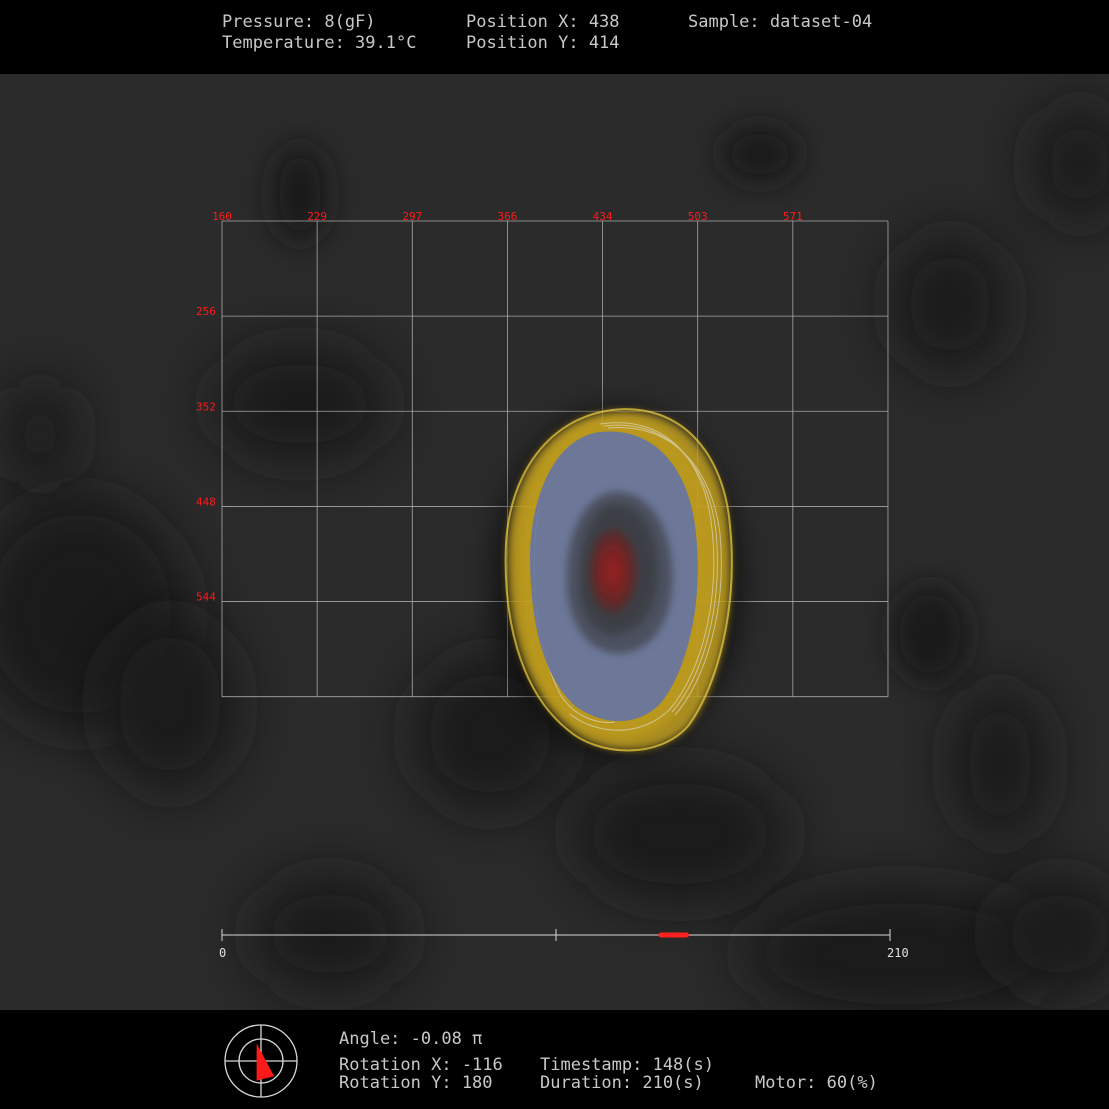 The width and height of the screenshot is (1109, 1109). What do you see at coordinates (780, 22) in the screenshot?
I see `sample-readout: Sample: dataset-04` at bounding box center [780, 22].